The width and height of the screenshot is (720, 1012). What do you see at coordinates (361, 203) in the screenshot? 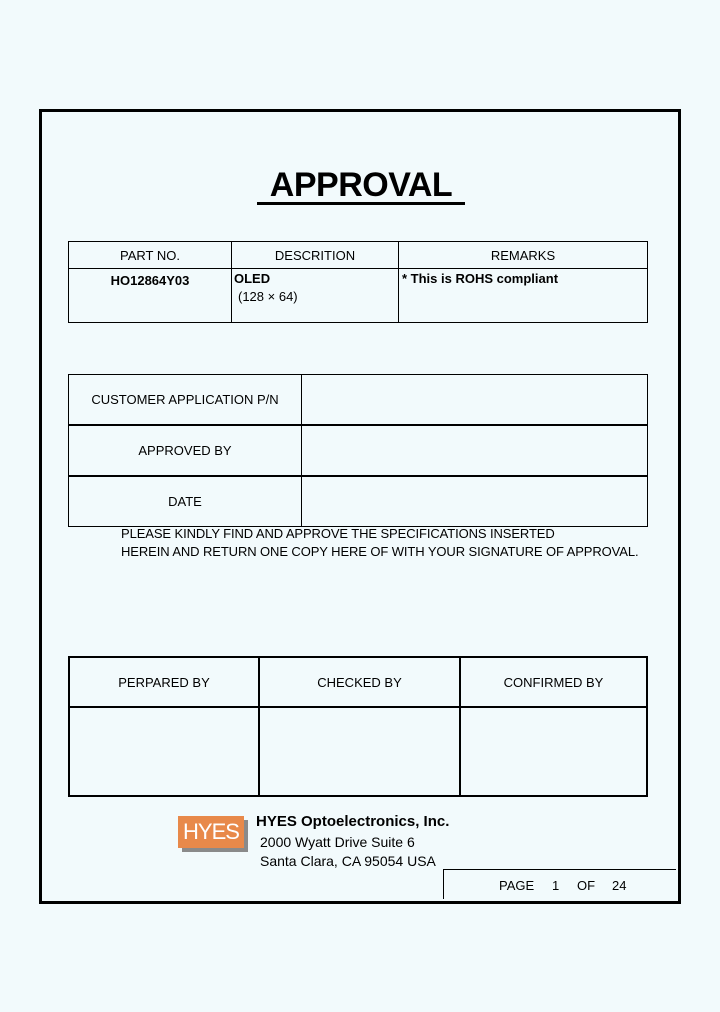
I see `title-underline` at bounding box center [361, 203].